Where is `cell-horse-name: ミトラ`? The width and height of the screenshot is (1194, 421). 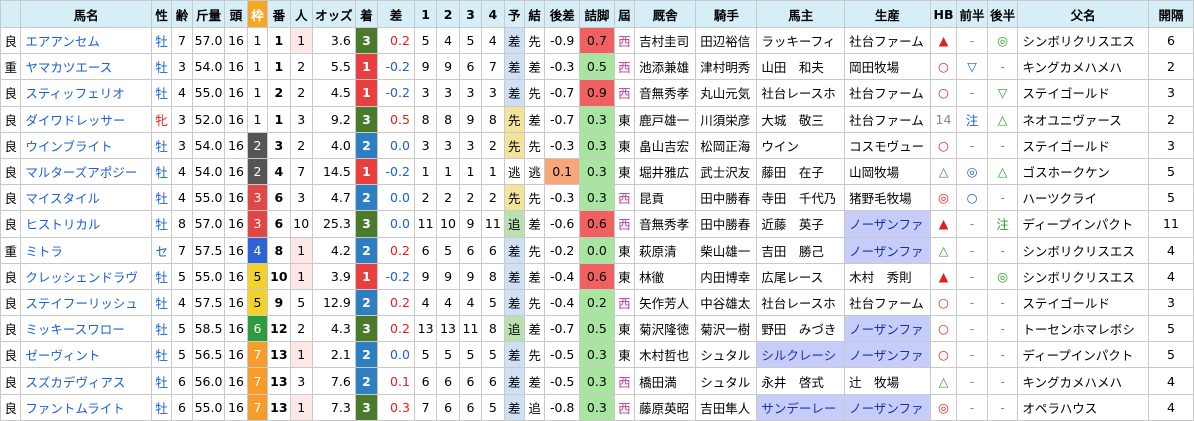 cell-horse-name: ミトラ is located at coordinates (86, 250).